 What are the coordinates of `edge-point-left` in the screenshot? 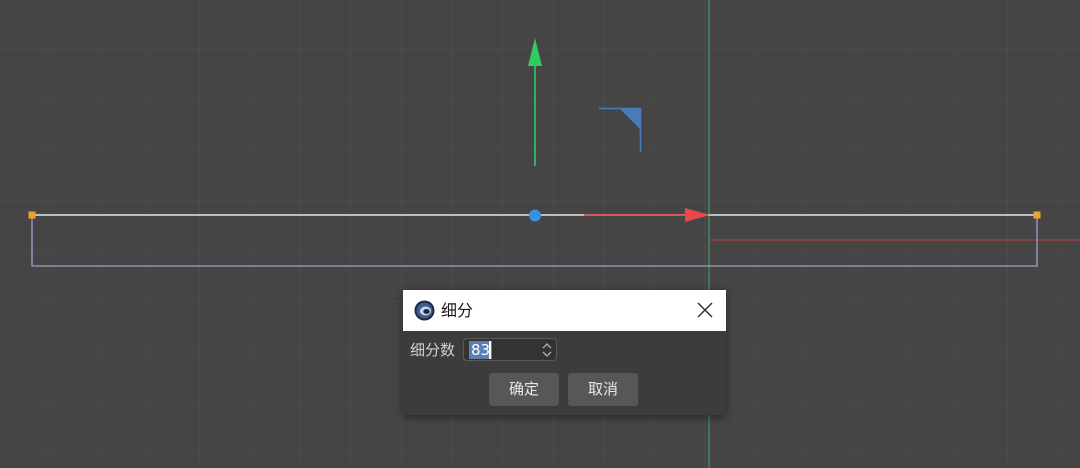 It's located at (32, 215).